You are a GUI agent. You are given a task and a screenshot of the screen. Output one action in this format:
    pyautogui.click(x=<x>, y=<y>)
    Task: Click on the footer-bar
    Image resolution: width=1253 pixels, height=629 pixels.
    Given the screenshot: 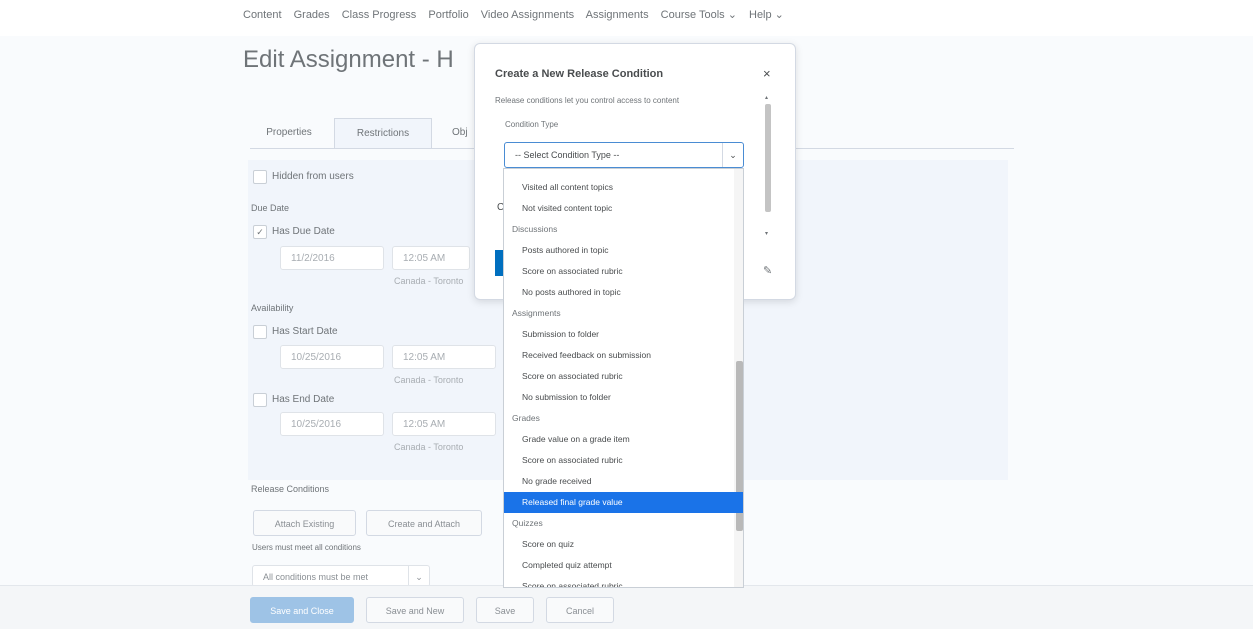 What is the action you would take?
    pyautogui.click(x=626, y=607)
    